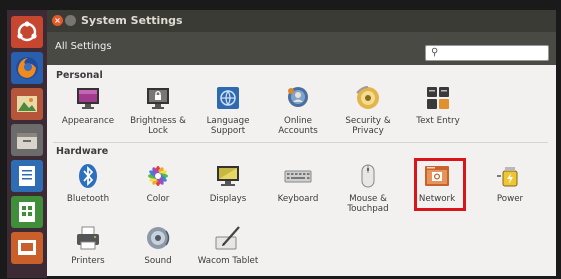 The image size is (561, 279). Describe the element at coordinates (158, 176) in the screenshot. I see `color-icon` at that location.